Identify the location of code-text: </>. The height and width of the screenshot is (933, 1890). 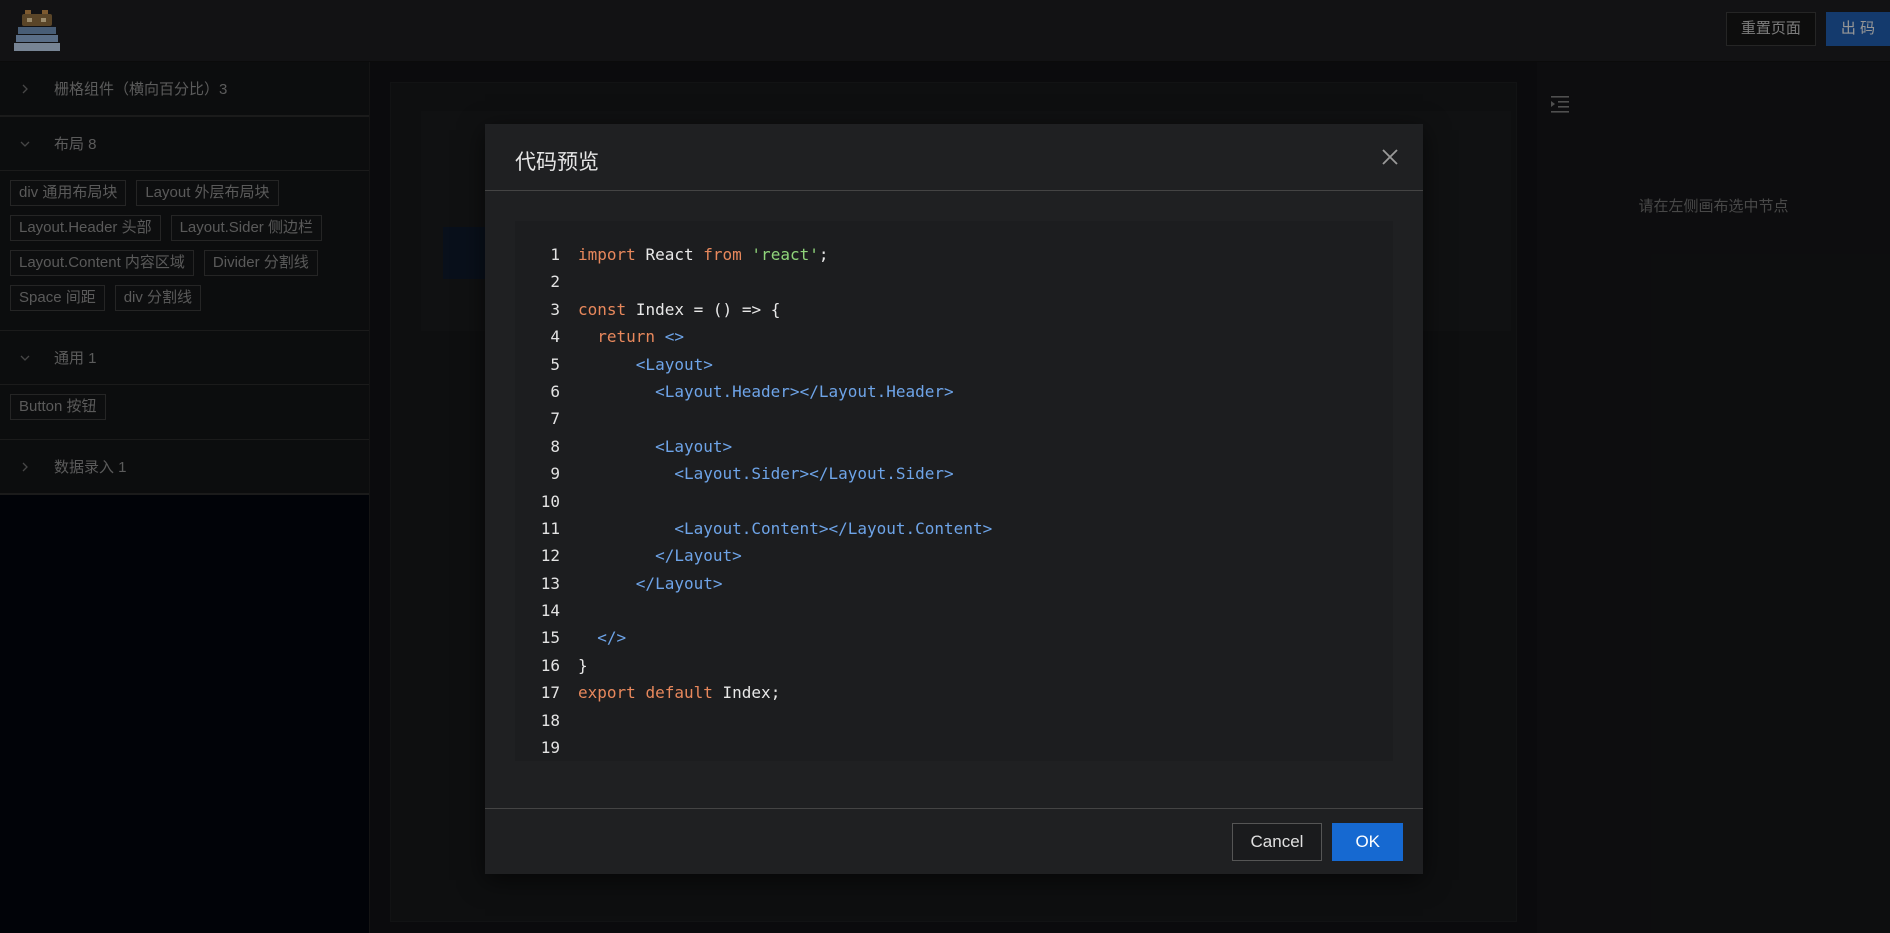
(612, 638).